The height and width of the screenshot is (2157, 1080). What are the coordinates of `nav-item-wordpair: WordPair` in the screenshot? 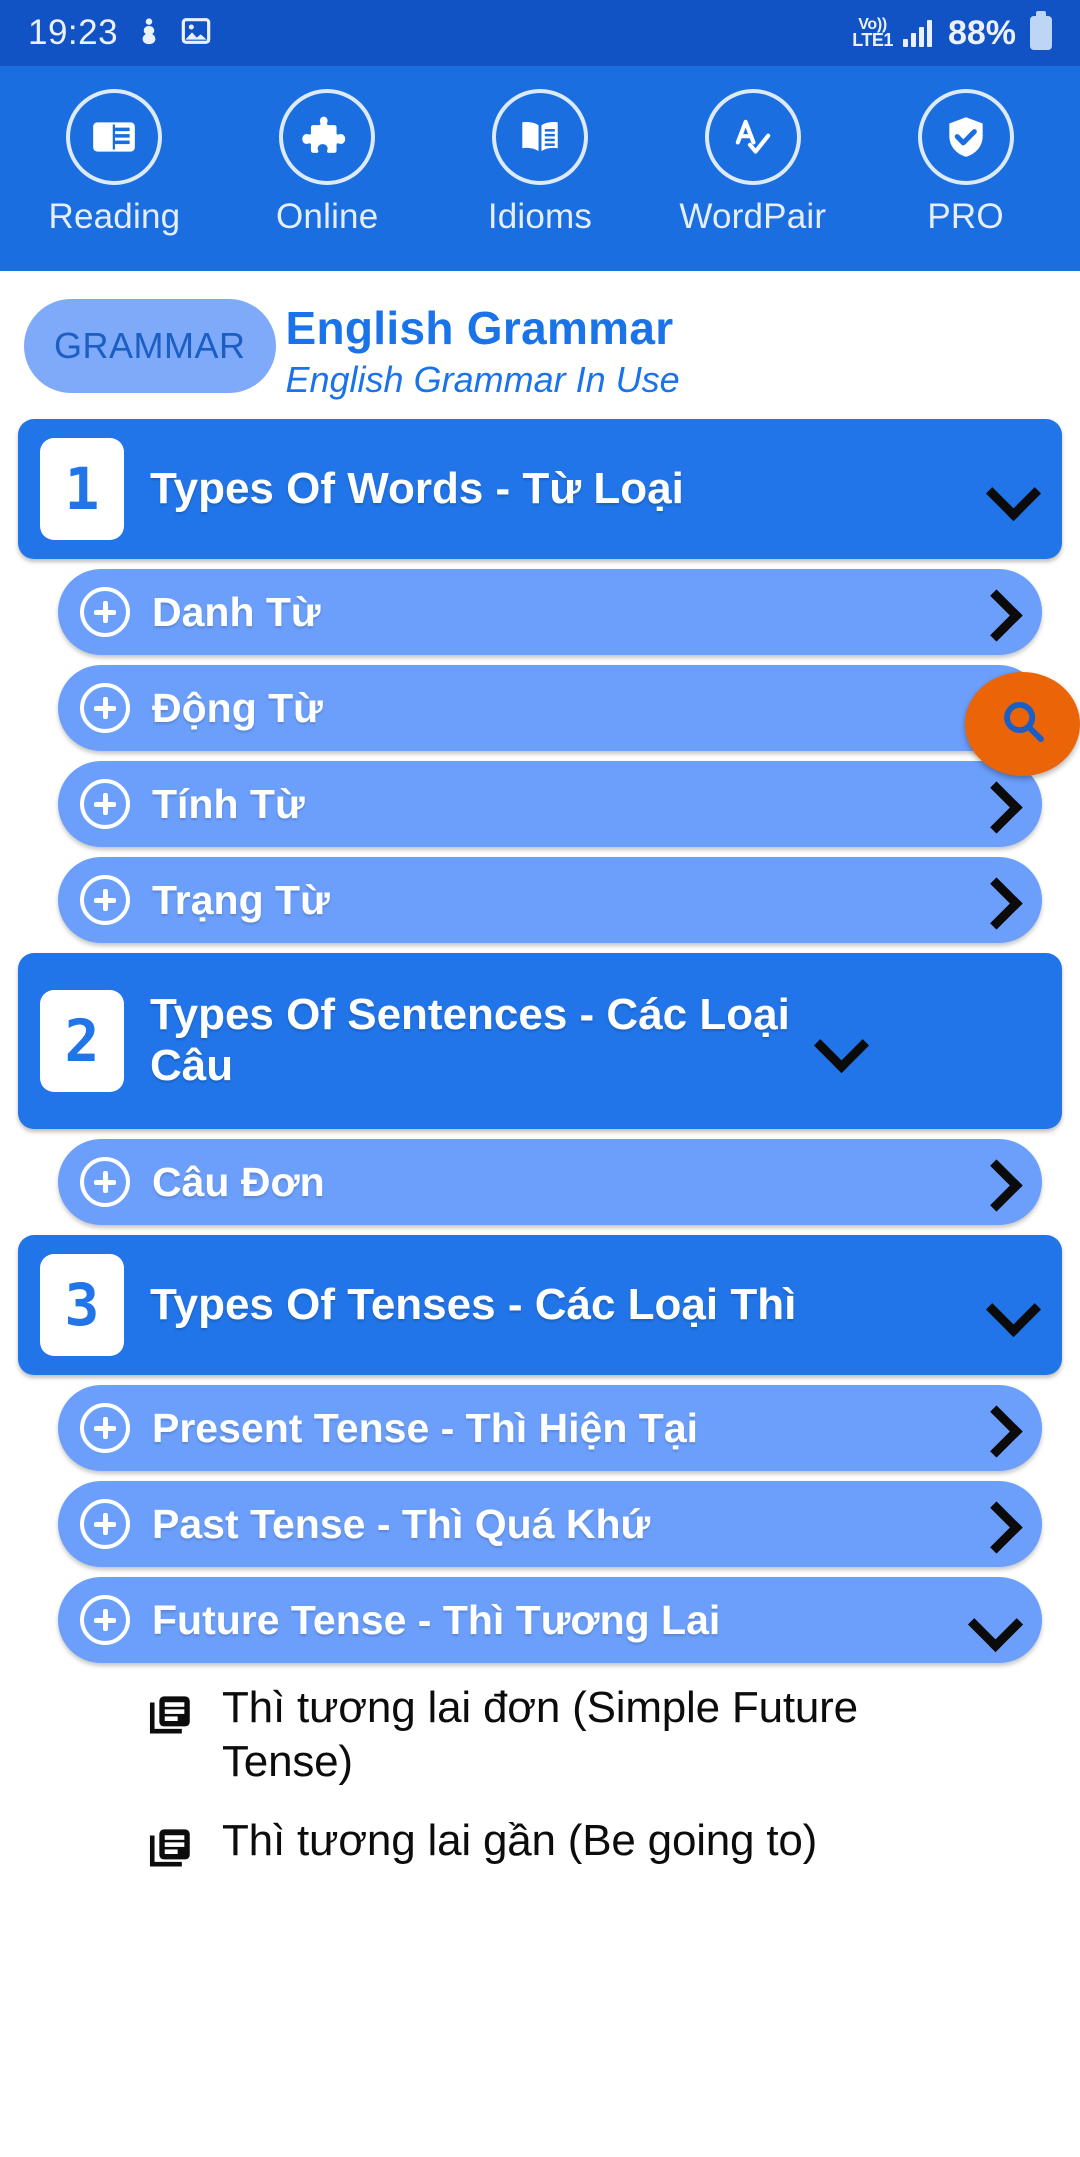 It's located at (753, 163).